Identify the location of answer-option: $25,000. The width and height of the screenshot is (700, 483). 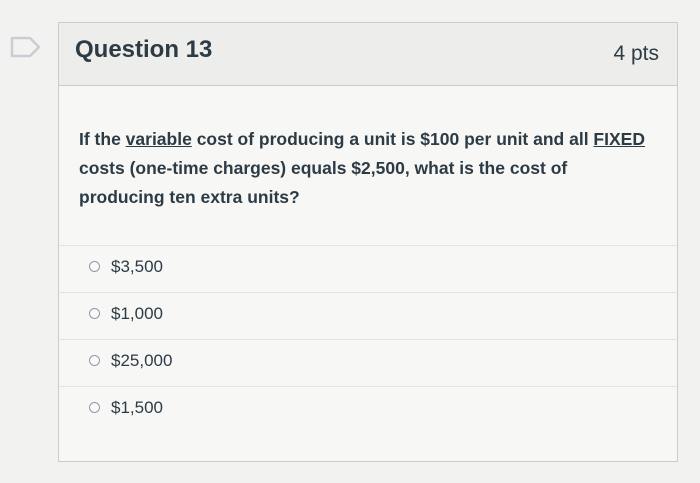
(368, 362).